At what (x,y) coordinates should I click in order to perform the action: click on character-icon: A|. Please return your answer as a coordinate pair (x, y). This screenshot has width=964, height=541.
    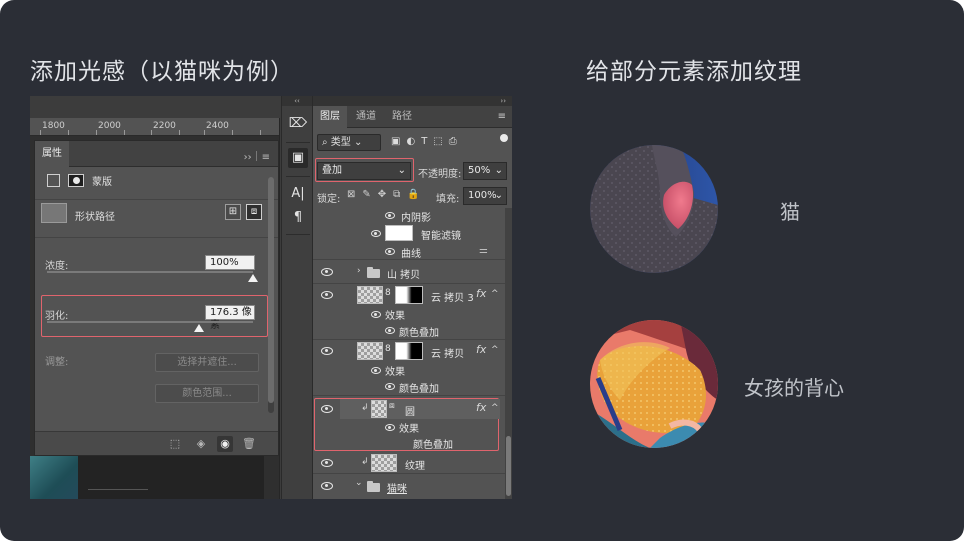
    Looking at the image, I should click on (298, 194).